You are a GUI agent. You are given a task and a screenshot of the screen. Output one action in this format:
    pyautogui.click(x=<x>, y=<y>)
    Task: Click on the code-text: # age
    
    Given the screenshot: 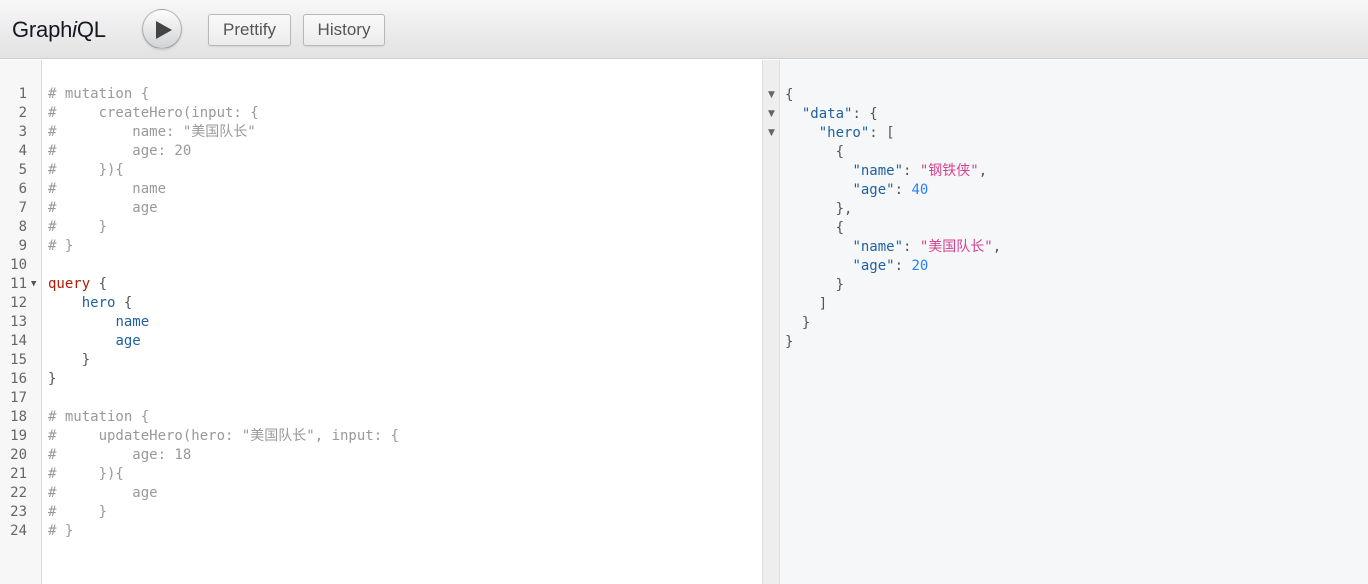 What is the action you would take?
    pyautogui.click(x=103, y=493)
    